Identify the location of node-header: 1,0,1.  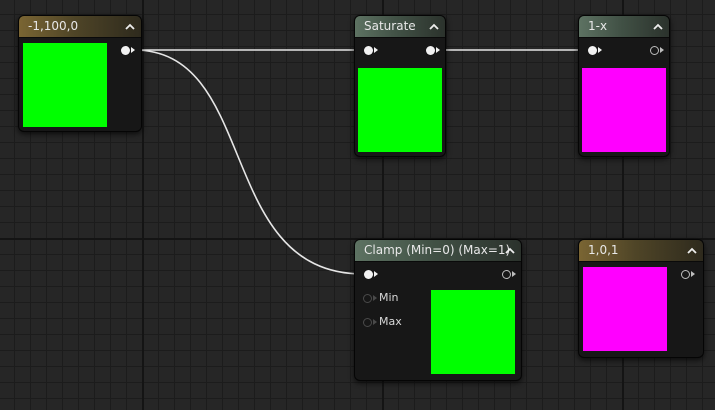
(641, 251).